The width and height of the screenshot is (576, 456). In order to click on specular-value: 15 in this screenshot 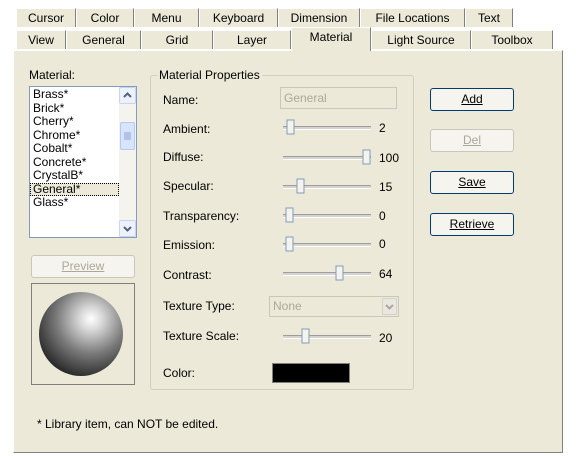, I will do `click(386, 187)`.